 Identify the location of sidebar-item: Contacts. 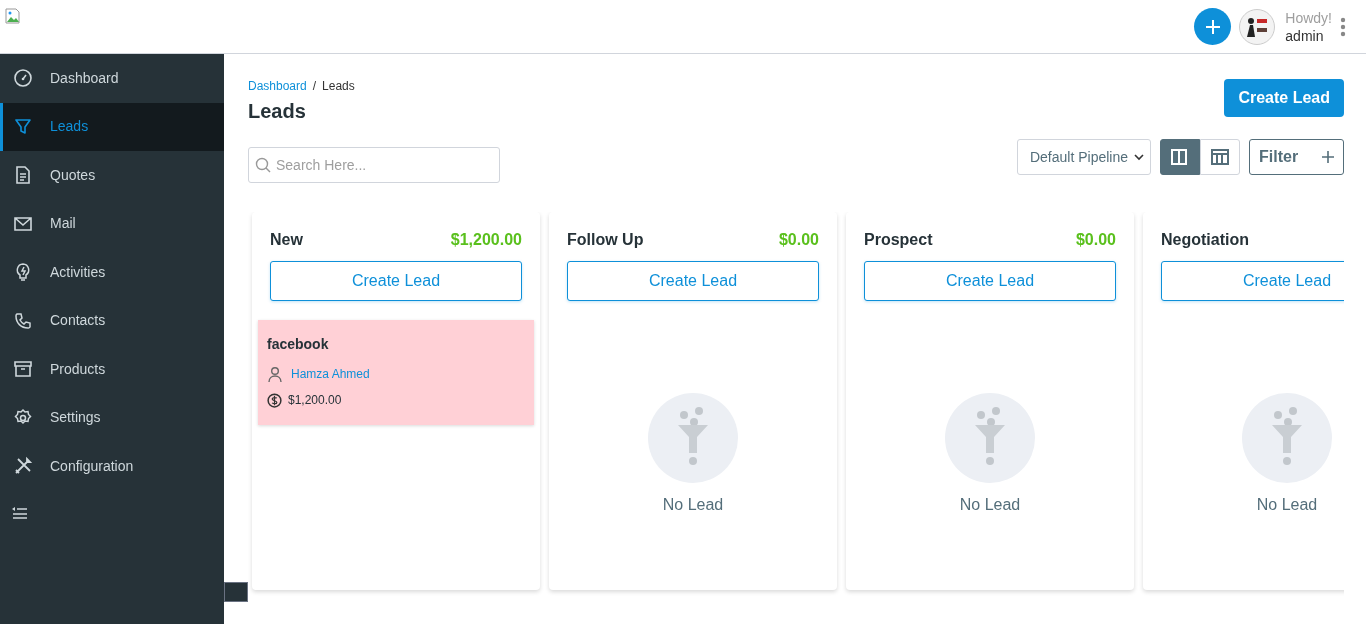
(112, 320).